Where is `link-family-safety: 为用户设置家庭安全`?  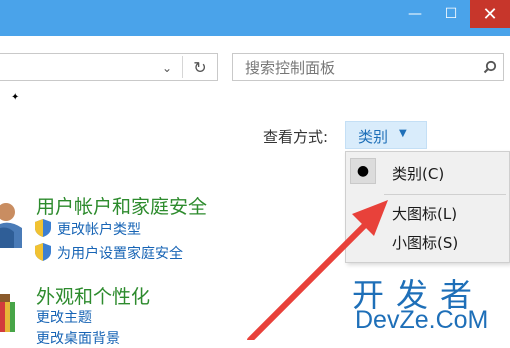
link-family-safety: 为用户设置家庭安全 is located at coordinates (120, 253).